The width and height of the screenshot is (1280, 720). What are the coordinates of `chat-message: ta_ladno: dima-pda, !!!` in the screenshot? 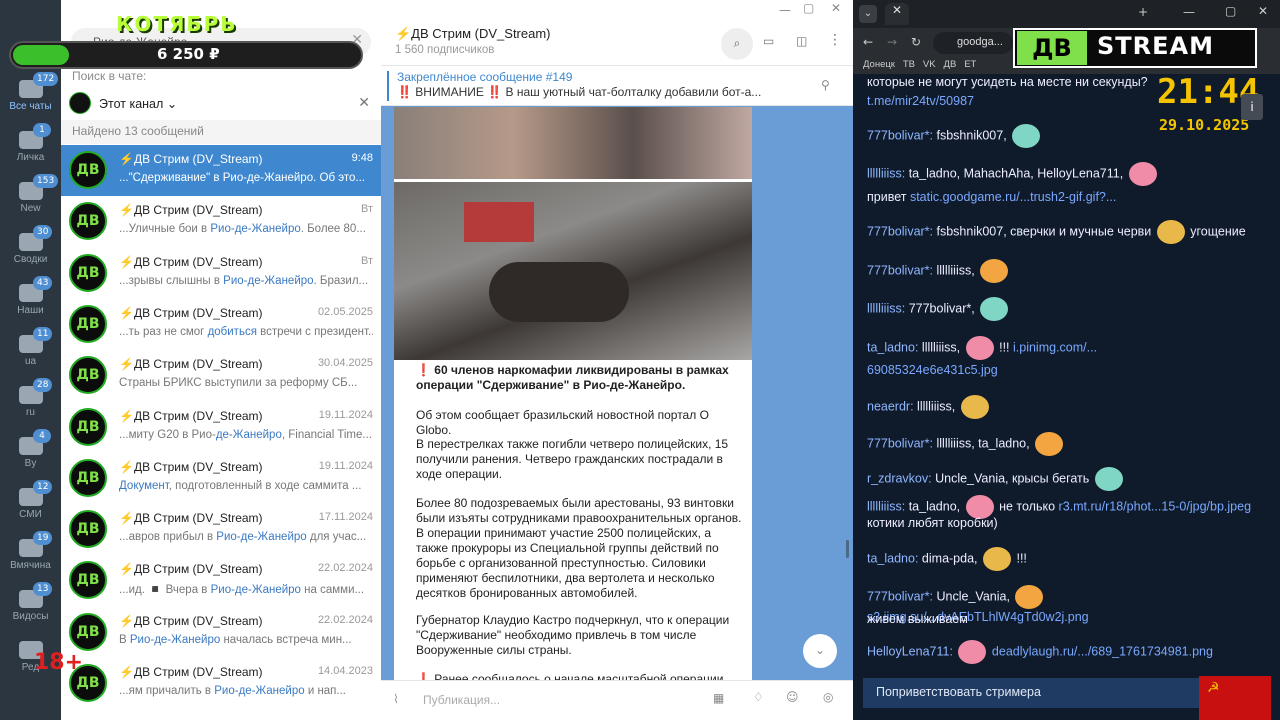 It's located at (1067, 559).